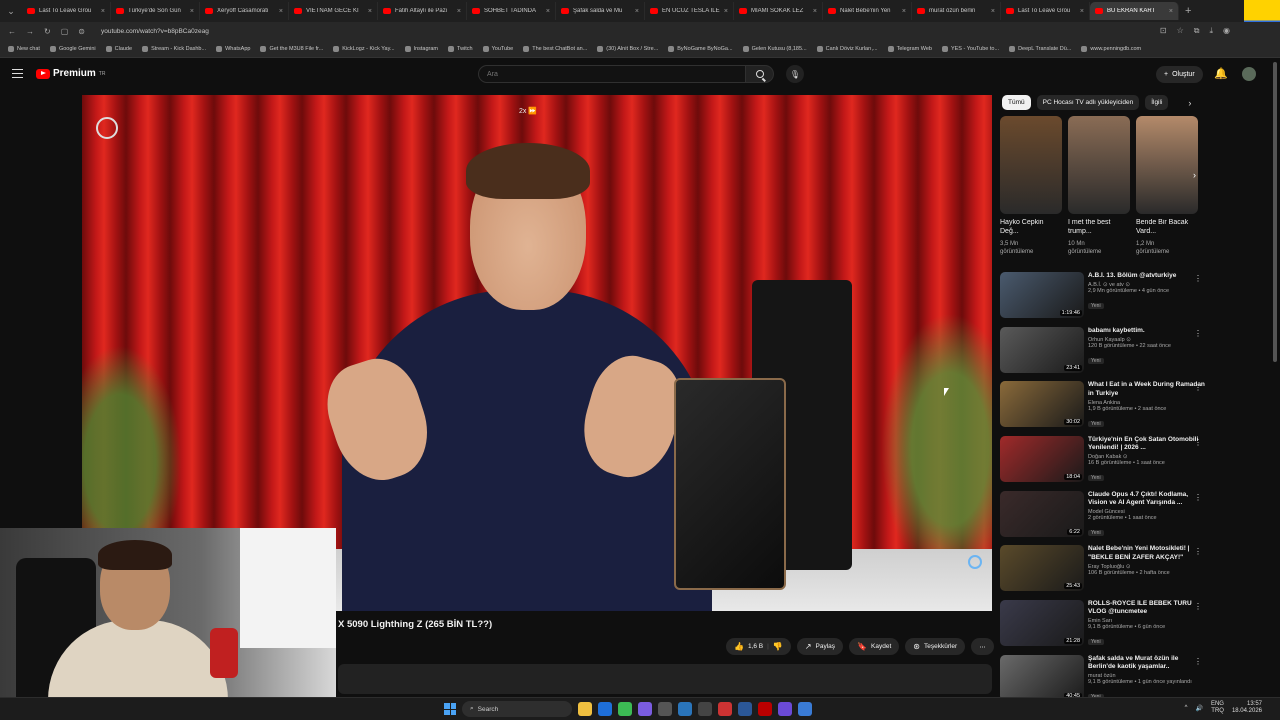  What do you see at coordinates (725, 709) in the screenshot?
I see `app-red-icon` at bounding box center [725, 709].